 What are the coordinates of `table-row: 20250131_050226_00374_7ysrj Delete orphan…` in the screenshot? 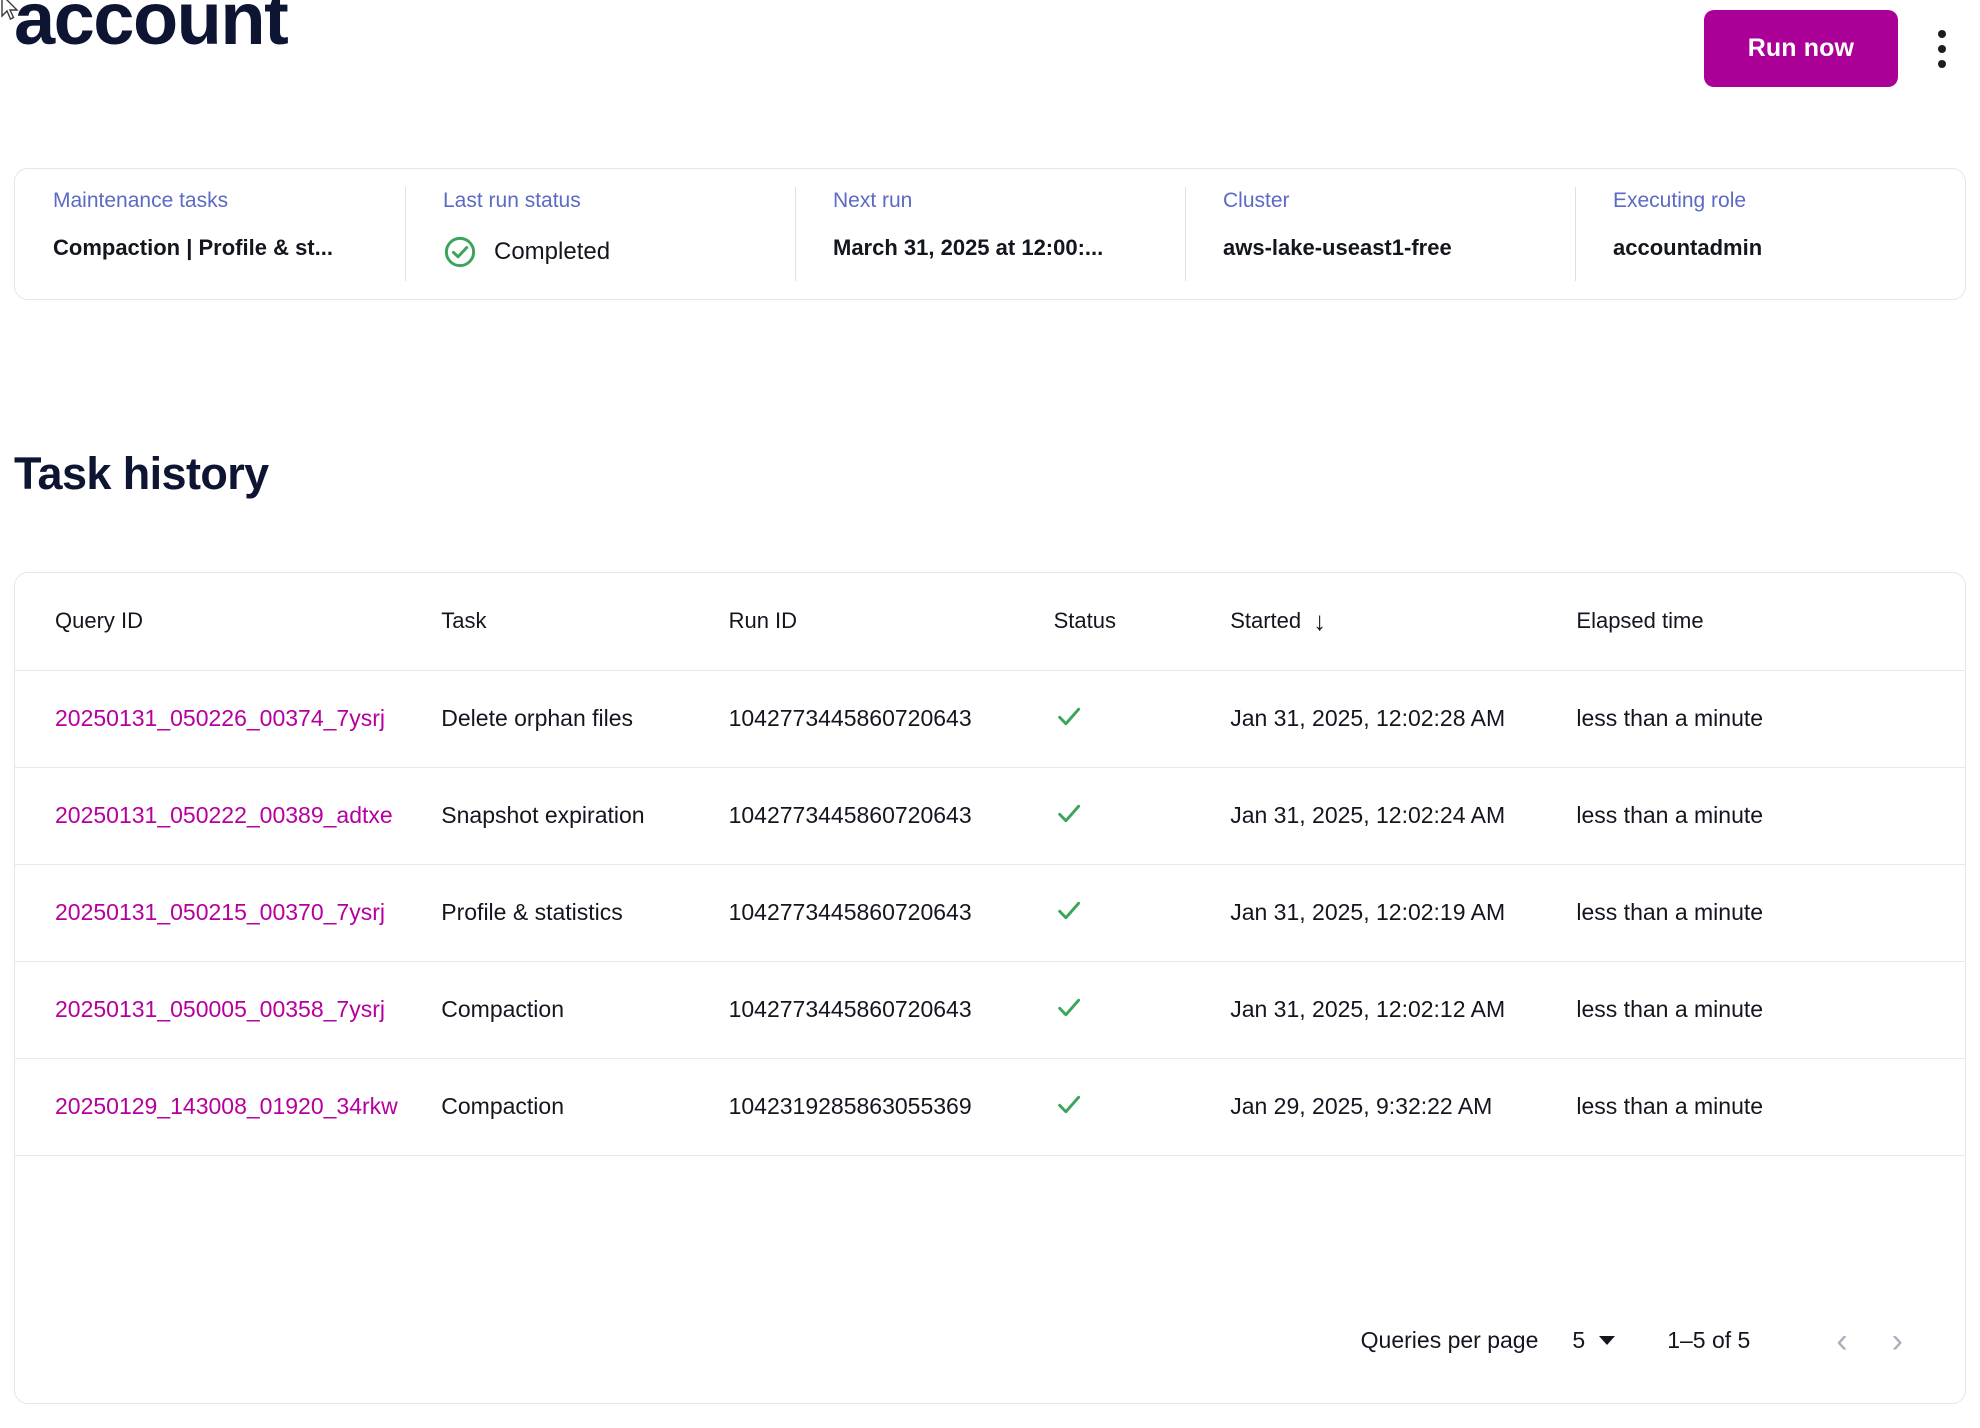 It's located at (990, 719).